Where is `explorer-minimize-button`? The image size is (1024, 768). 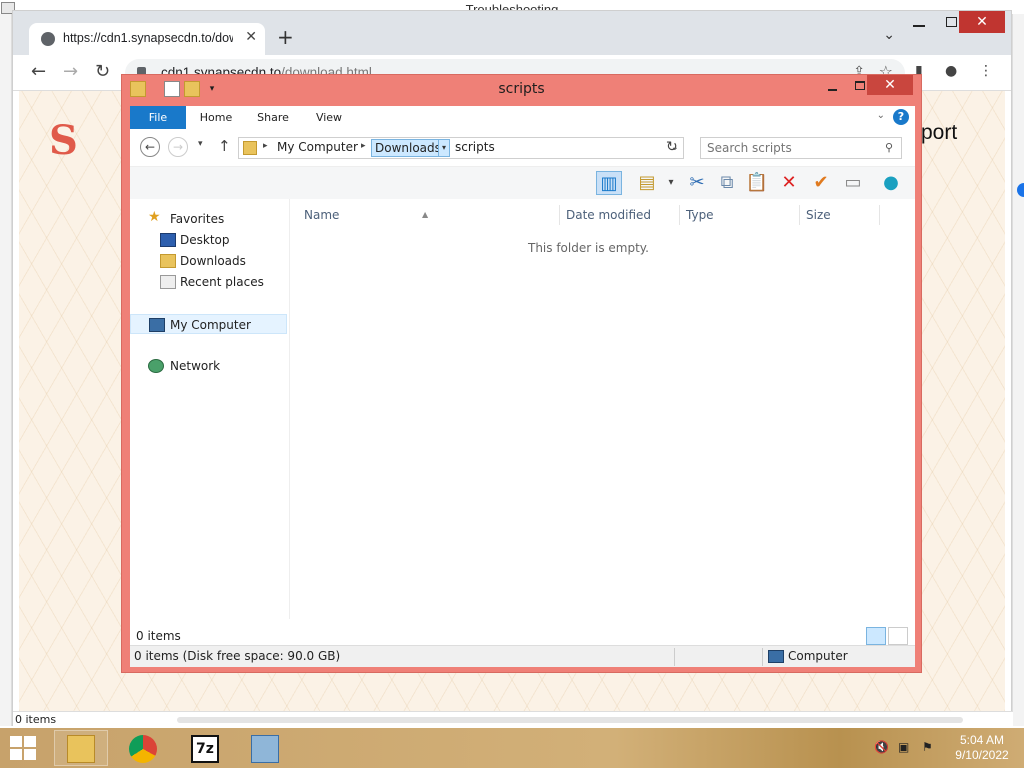 explorer-minimize-button is located at coordinates (832, 90).